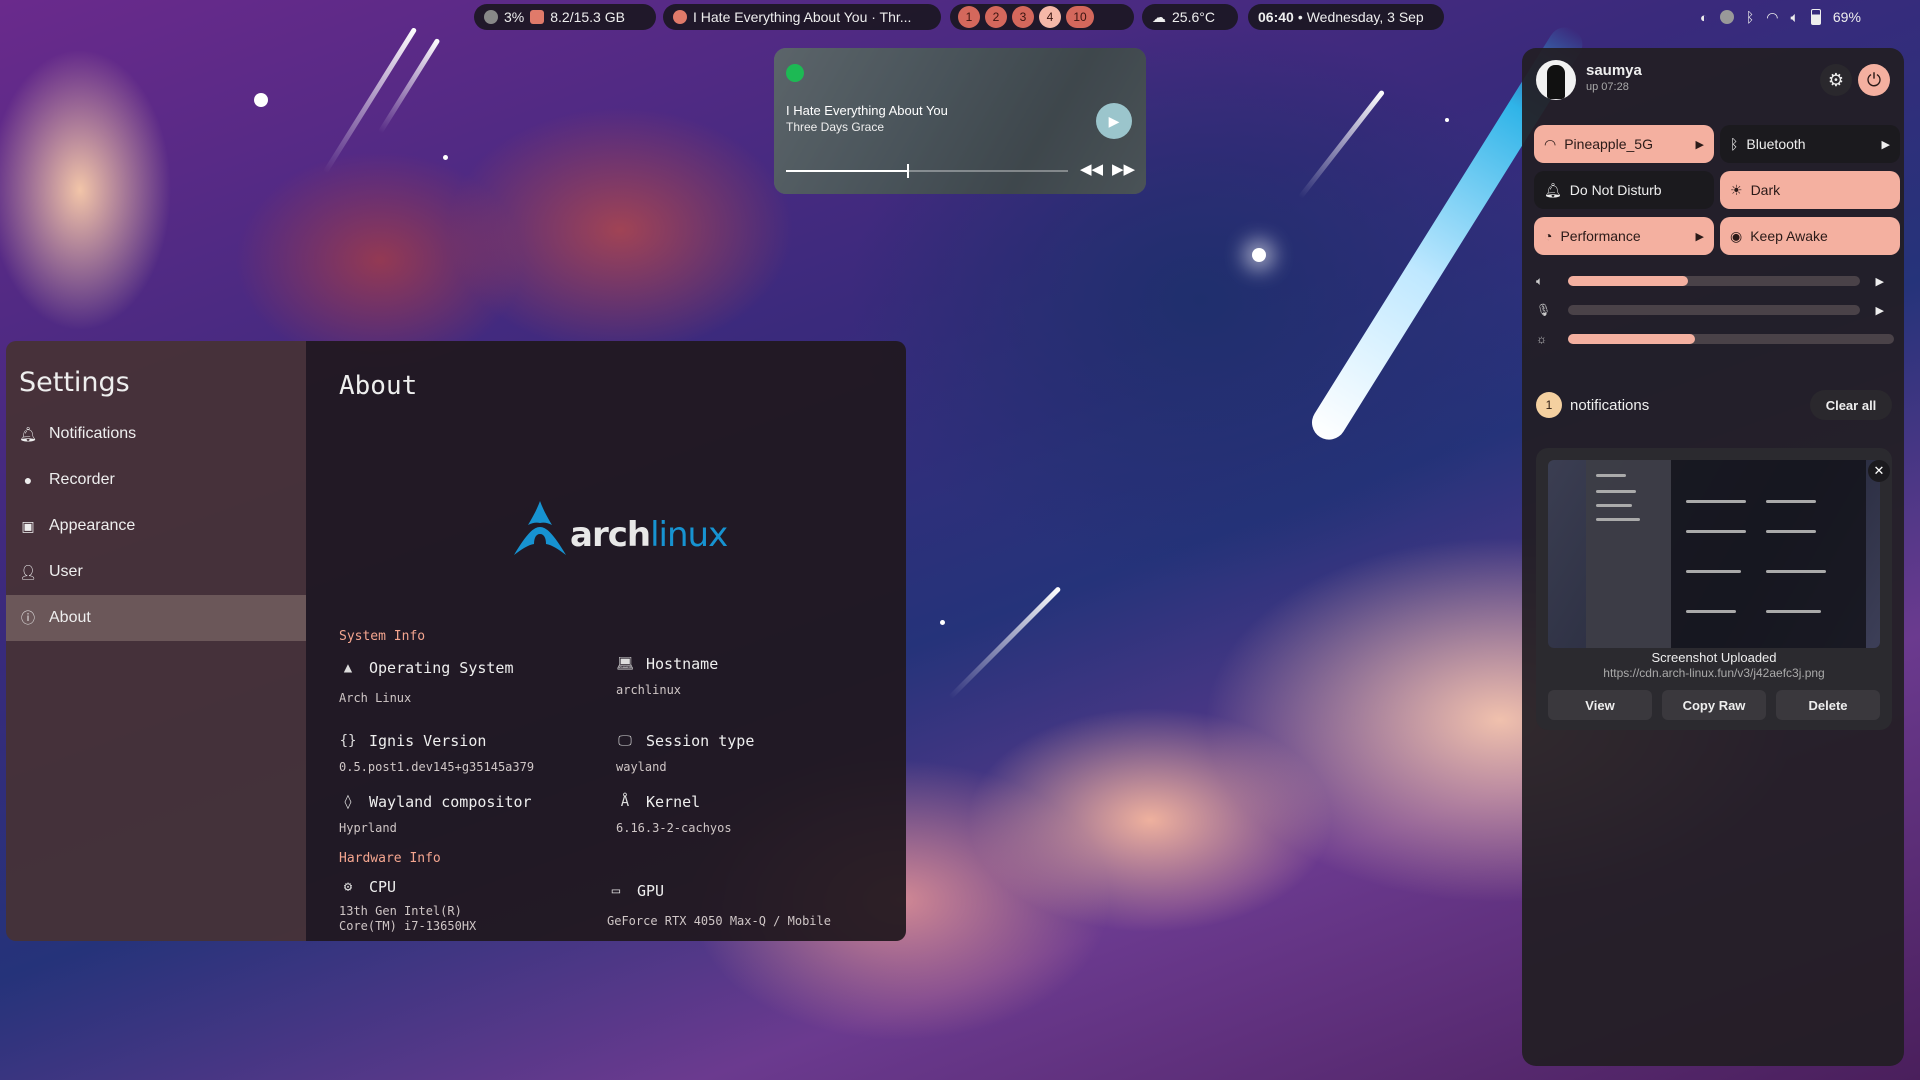 The image size is (1920, 1080). Describe the element at coordinates (1810, 144) in the screenshot. I see `tile-bluetooth: ᛒ Bluetooth ▶` at that location.